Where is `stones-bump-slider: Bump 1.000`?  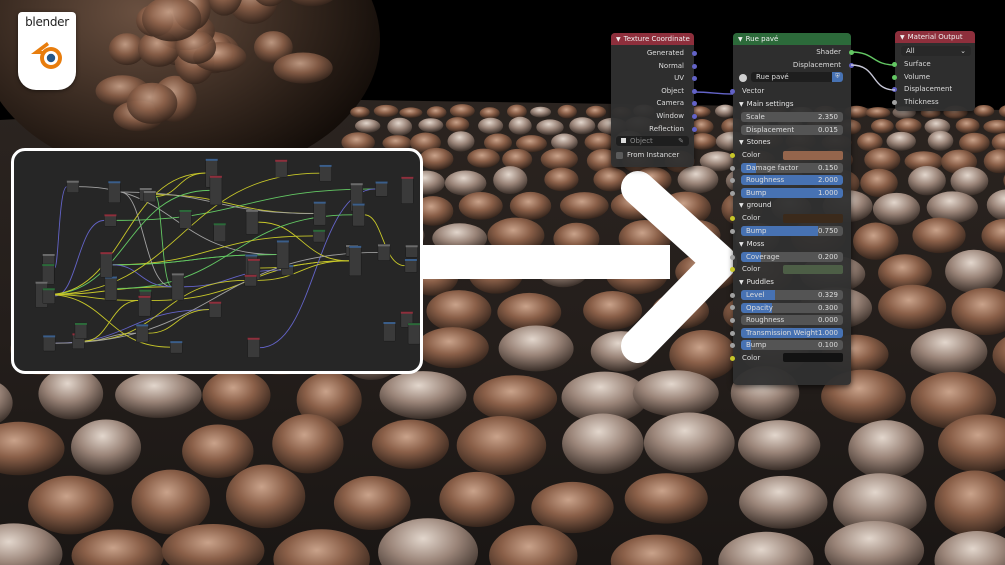 stones-bump-slider: Bump 1.000 is located at coordinates (792, 193).